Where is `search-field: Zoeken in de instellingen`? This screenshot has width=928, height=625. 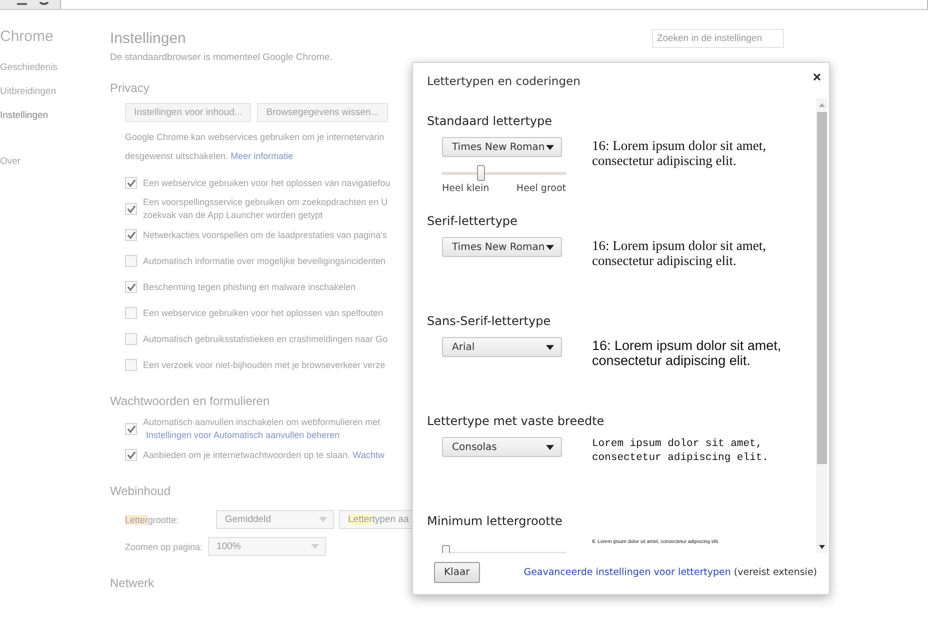
search-field: Zoeken in de instellingen is located at coordinates (718, 38).